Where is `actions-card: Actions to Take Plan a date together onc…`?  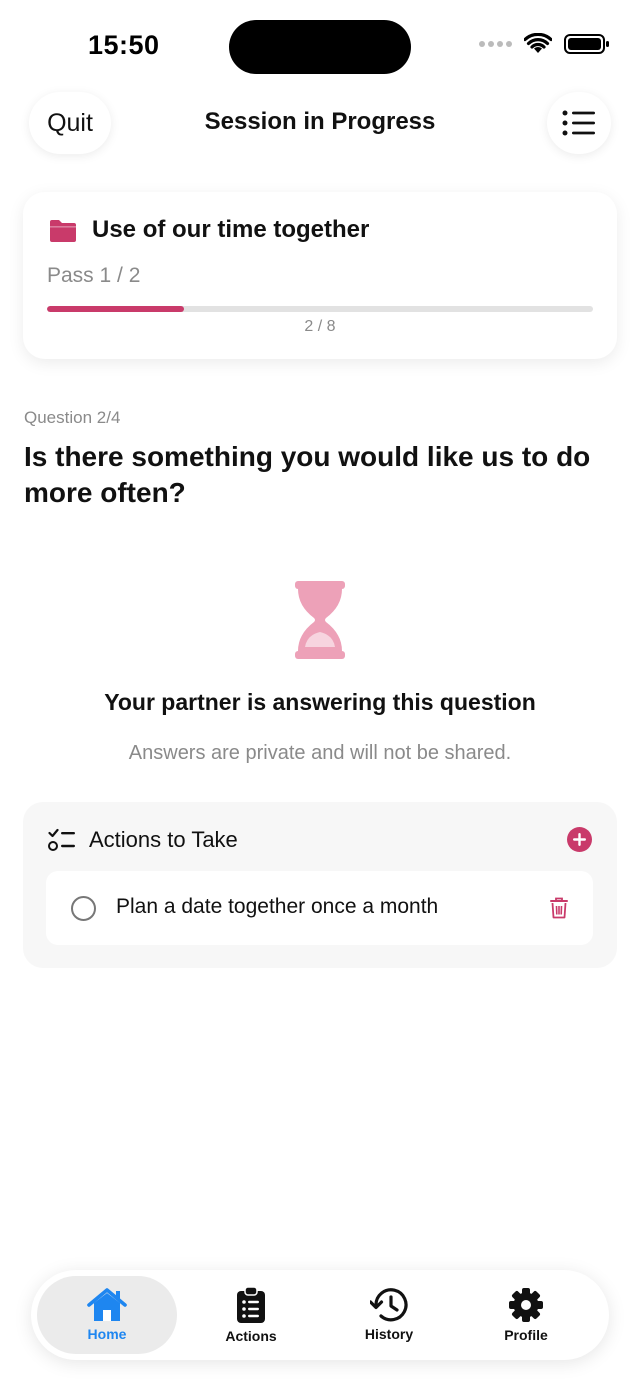 actions-card: Actions to Take Plan a date together onc… is located at coordinates (320, 885).